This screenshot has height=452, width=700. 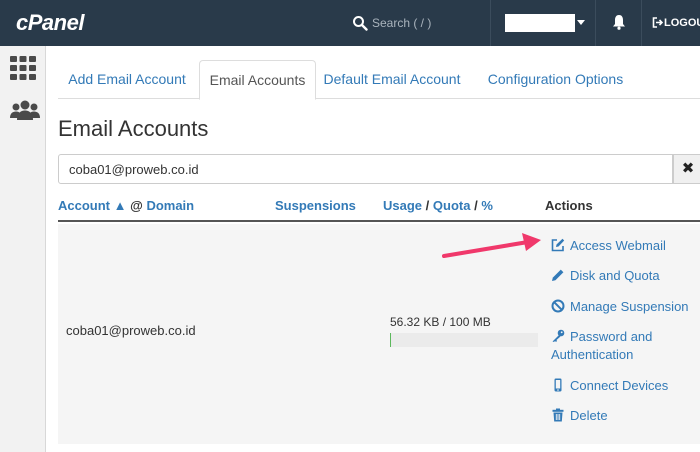 I want to click on notifications-button, so click(x=618, y=23).